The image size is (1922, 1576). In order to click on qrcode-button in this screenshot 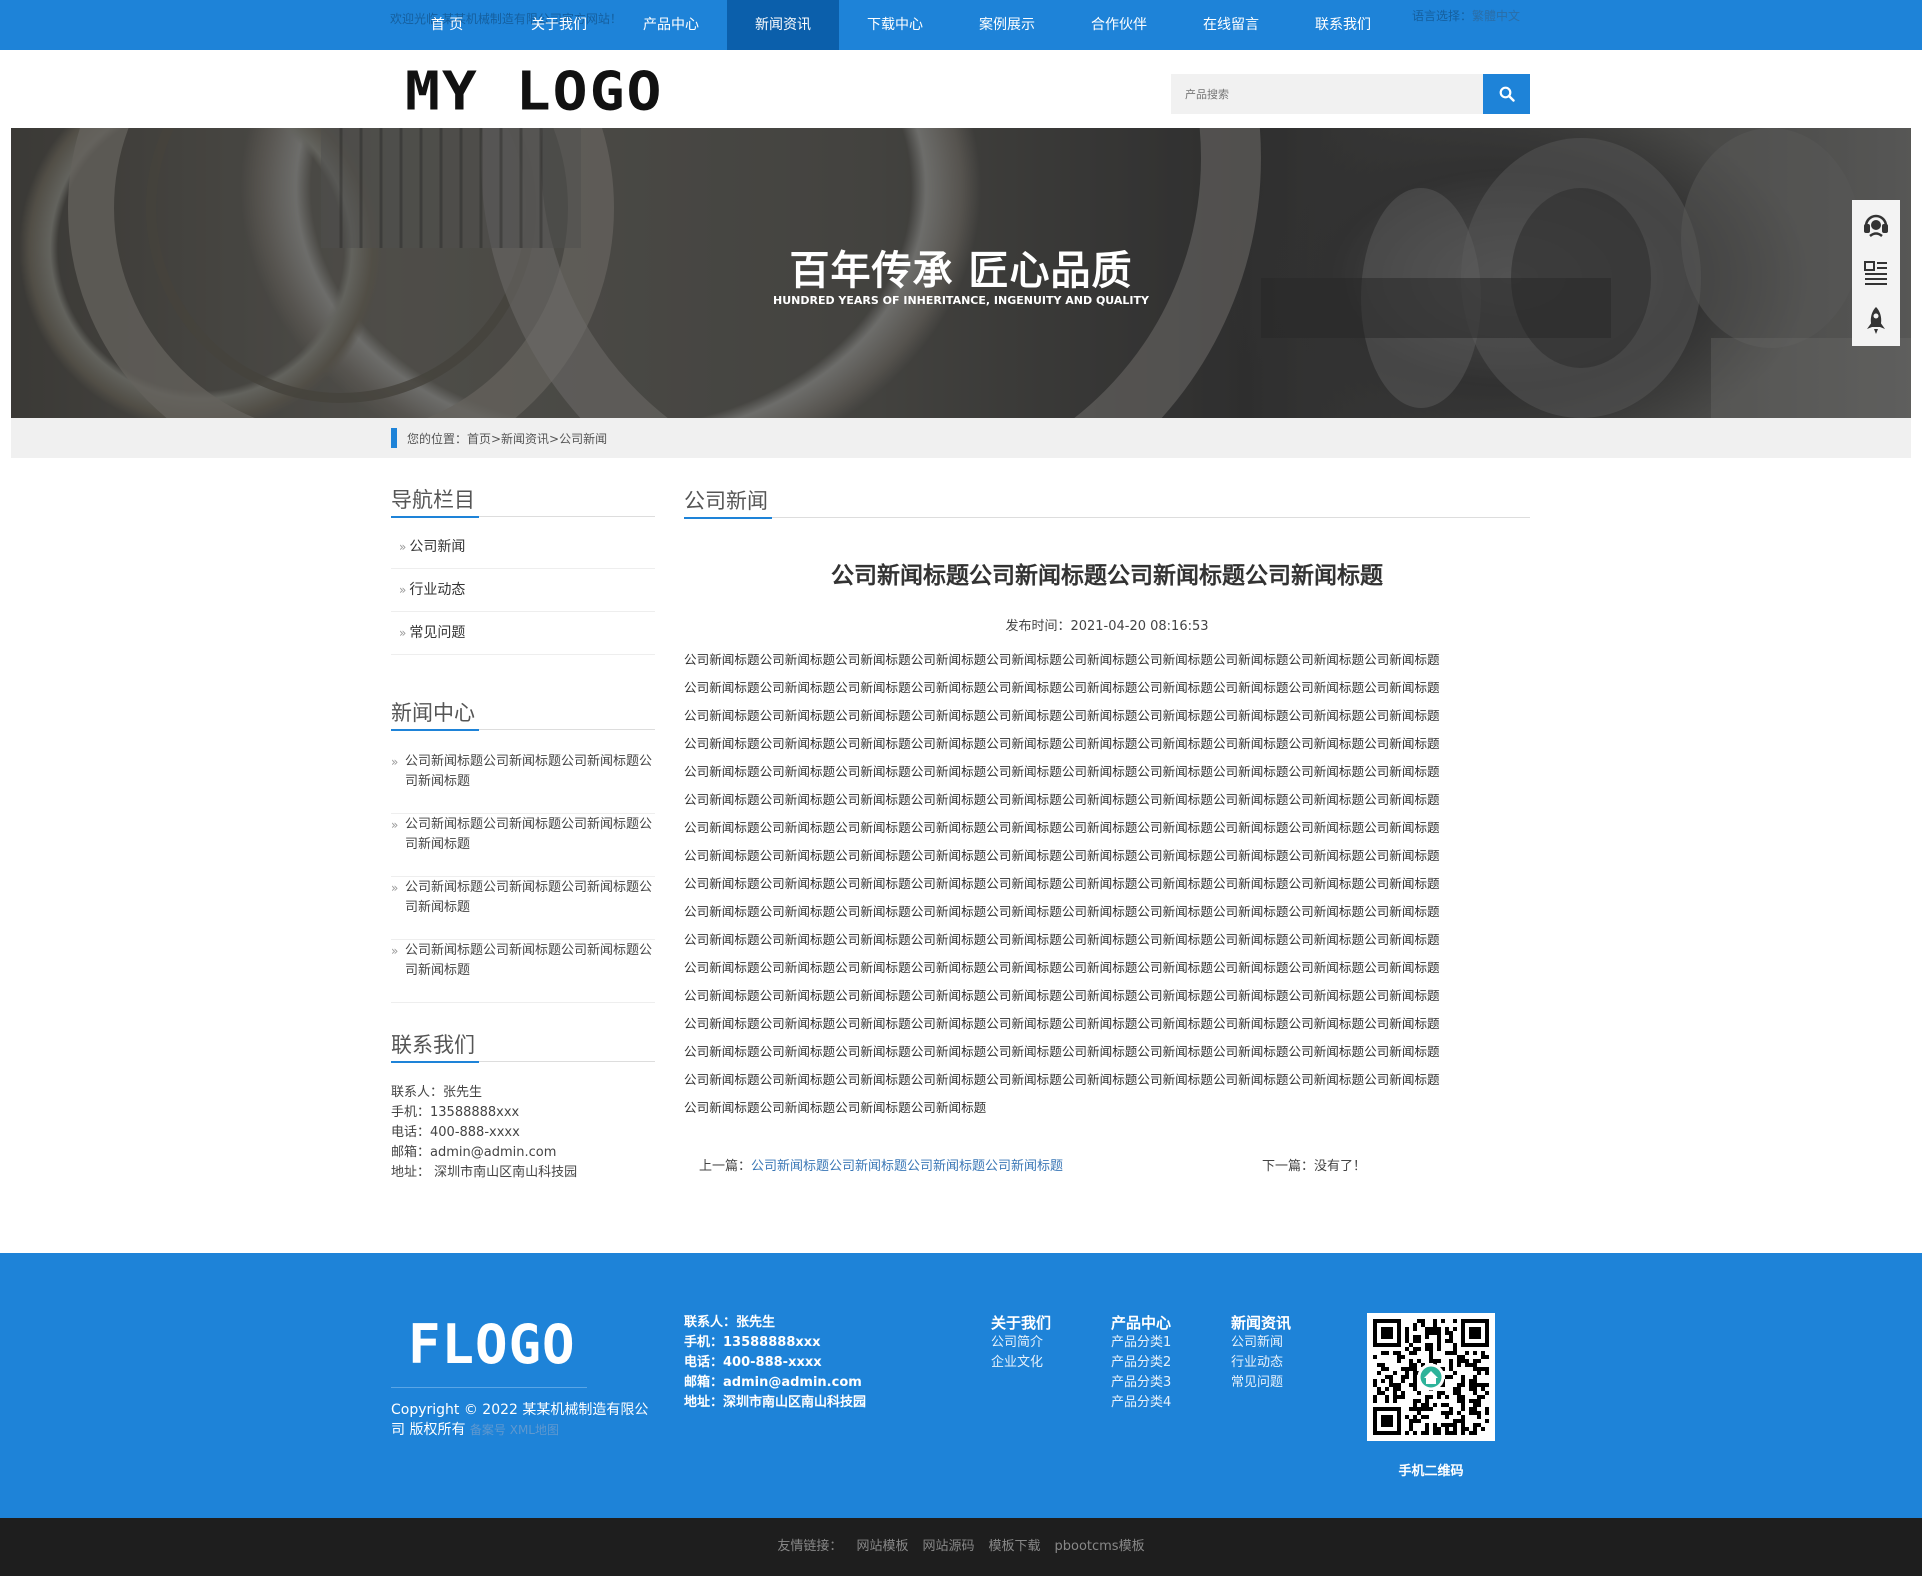, I will do `click(1876, 272)`.